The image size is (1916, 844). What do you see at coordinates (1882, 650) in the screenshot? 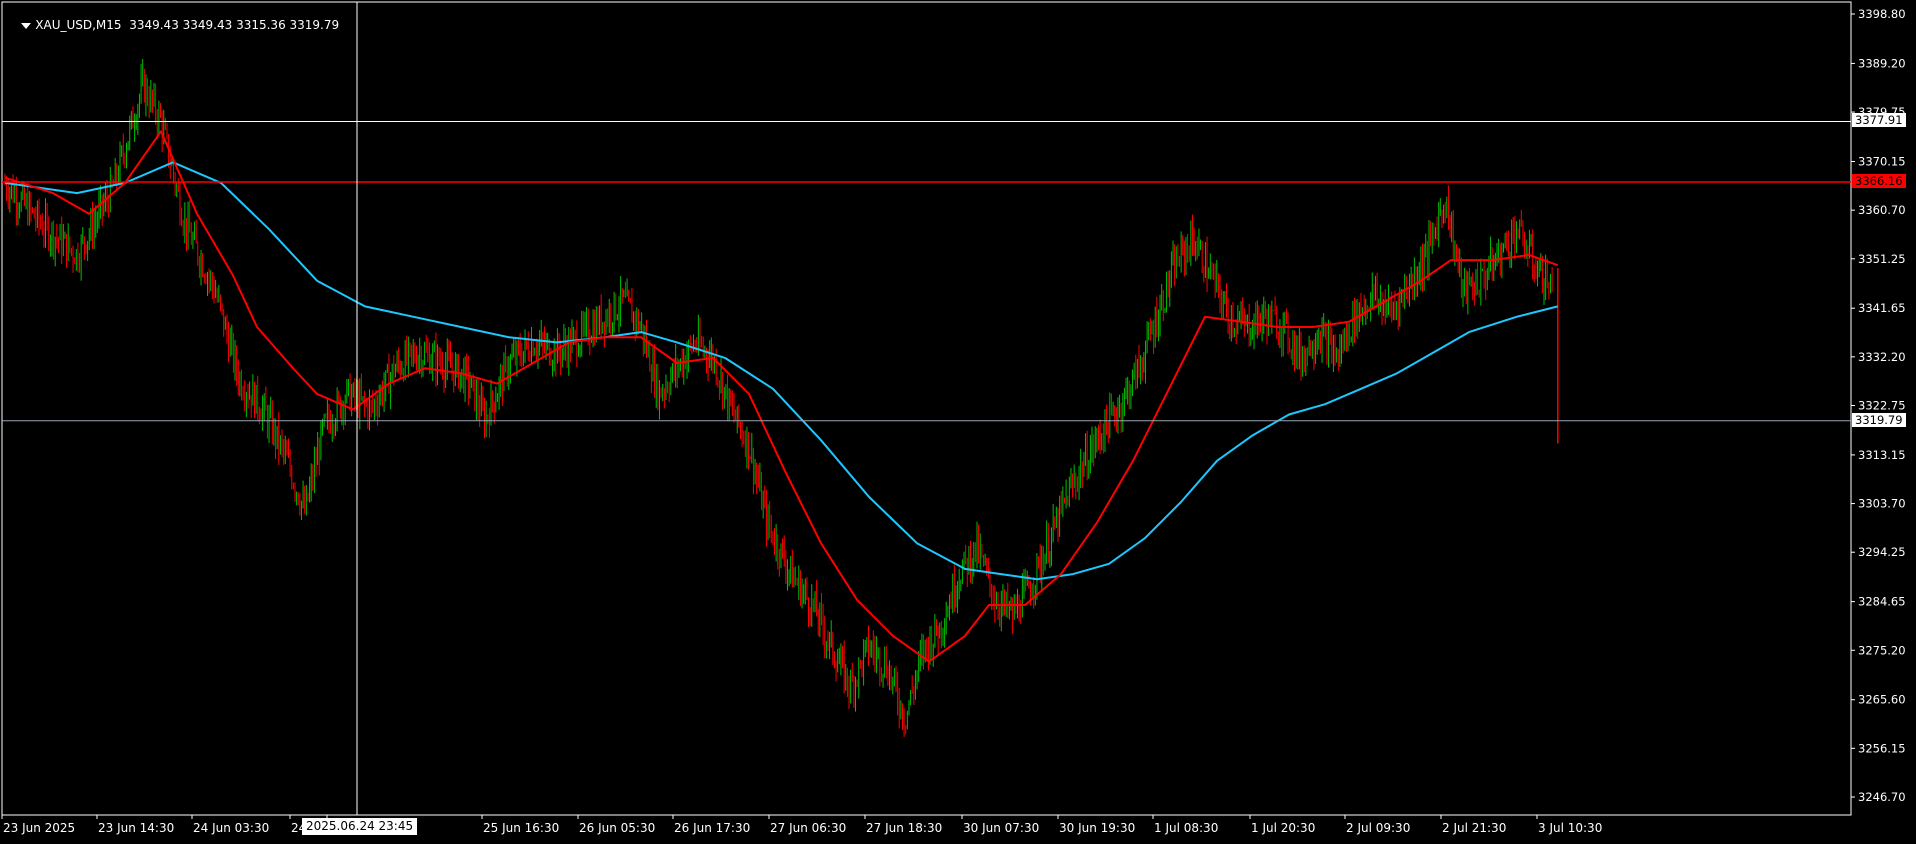
I see `price-tick-label: 3275.20` at bounding box center [1882, 650].